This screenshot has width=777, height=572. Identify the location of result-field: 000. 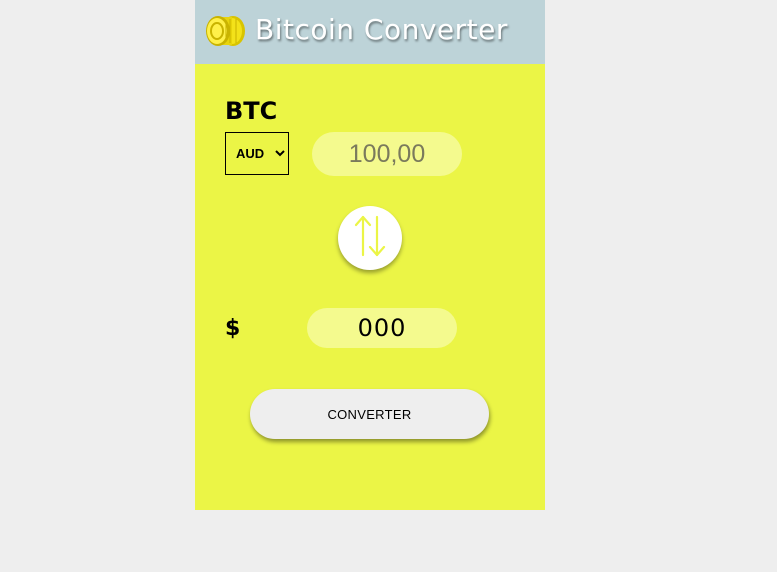
(382, 328).